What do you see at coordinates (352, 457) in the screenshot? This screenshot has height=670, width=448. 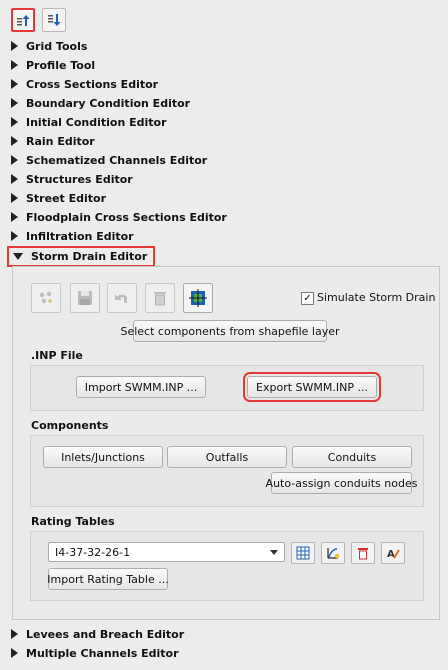 I see `conduits-button: Conduits` at bounding box center [352, 457].